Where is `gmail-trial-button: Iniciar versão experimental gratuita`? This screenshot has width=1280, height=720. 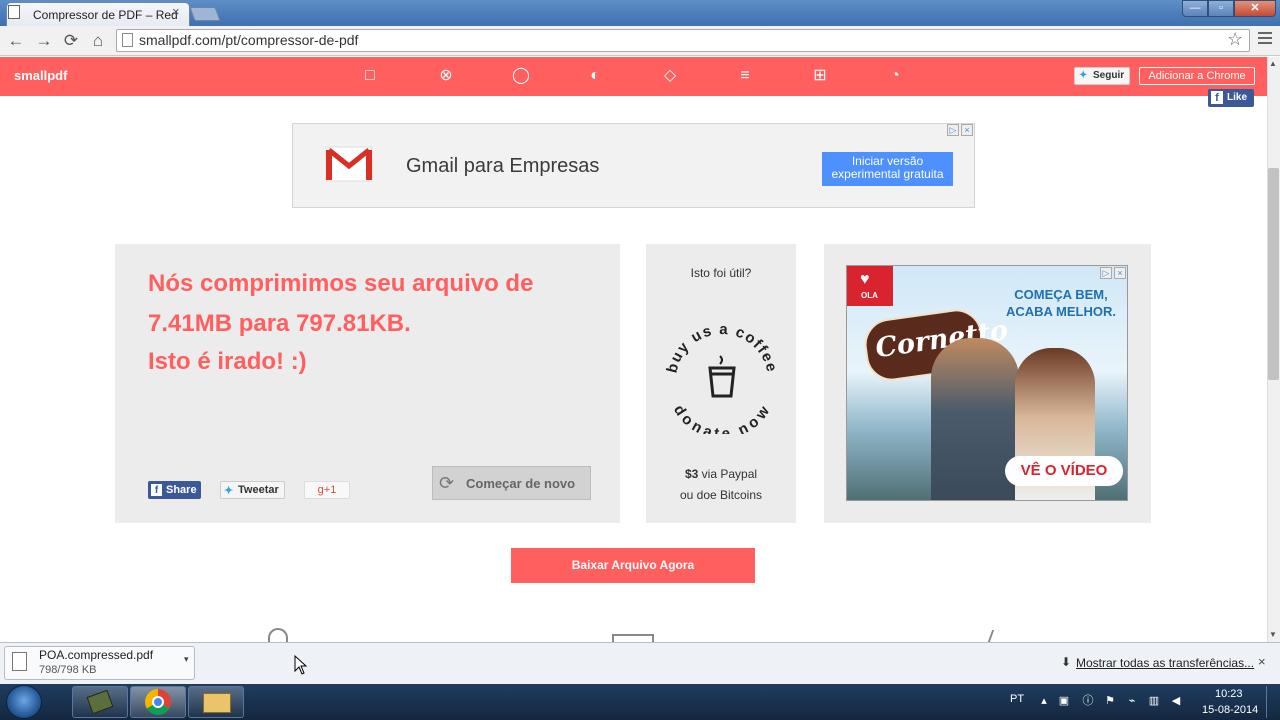 gmail-trial-button: Iniciar versão experimental gratuita is located at coordinates (887, 169).